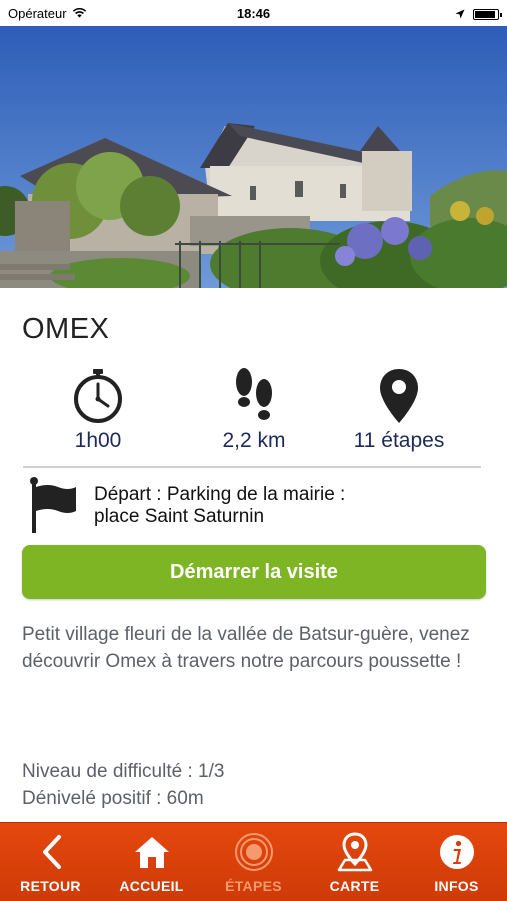 Image resolution: width=507 pixels, height=901 pixels. What do you see at coordinates (66, 329) in the screenshot?
I see `page-title: OMEX` at bounding box center [66, 329].